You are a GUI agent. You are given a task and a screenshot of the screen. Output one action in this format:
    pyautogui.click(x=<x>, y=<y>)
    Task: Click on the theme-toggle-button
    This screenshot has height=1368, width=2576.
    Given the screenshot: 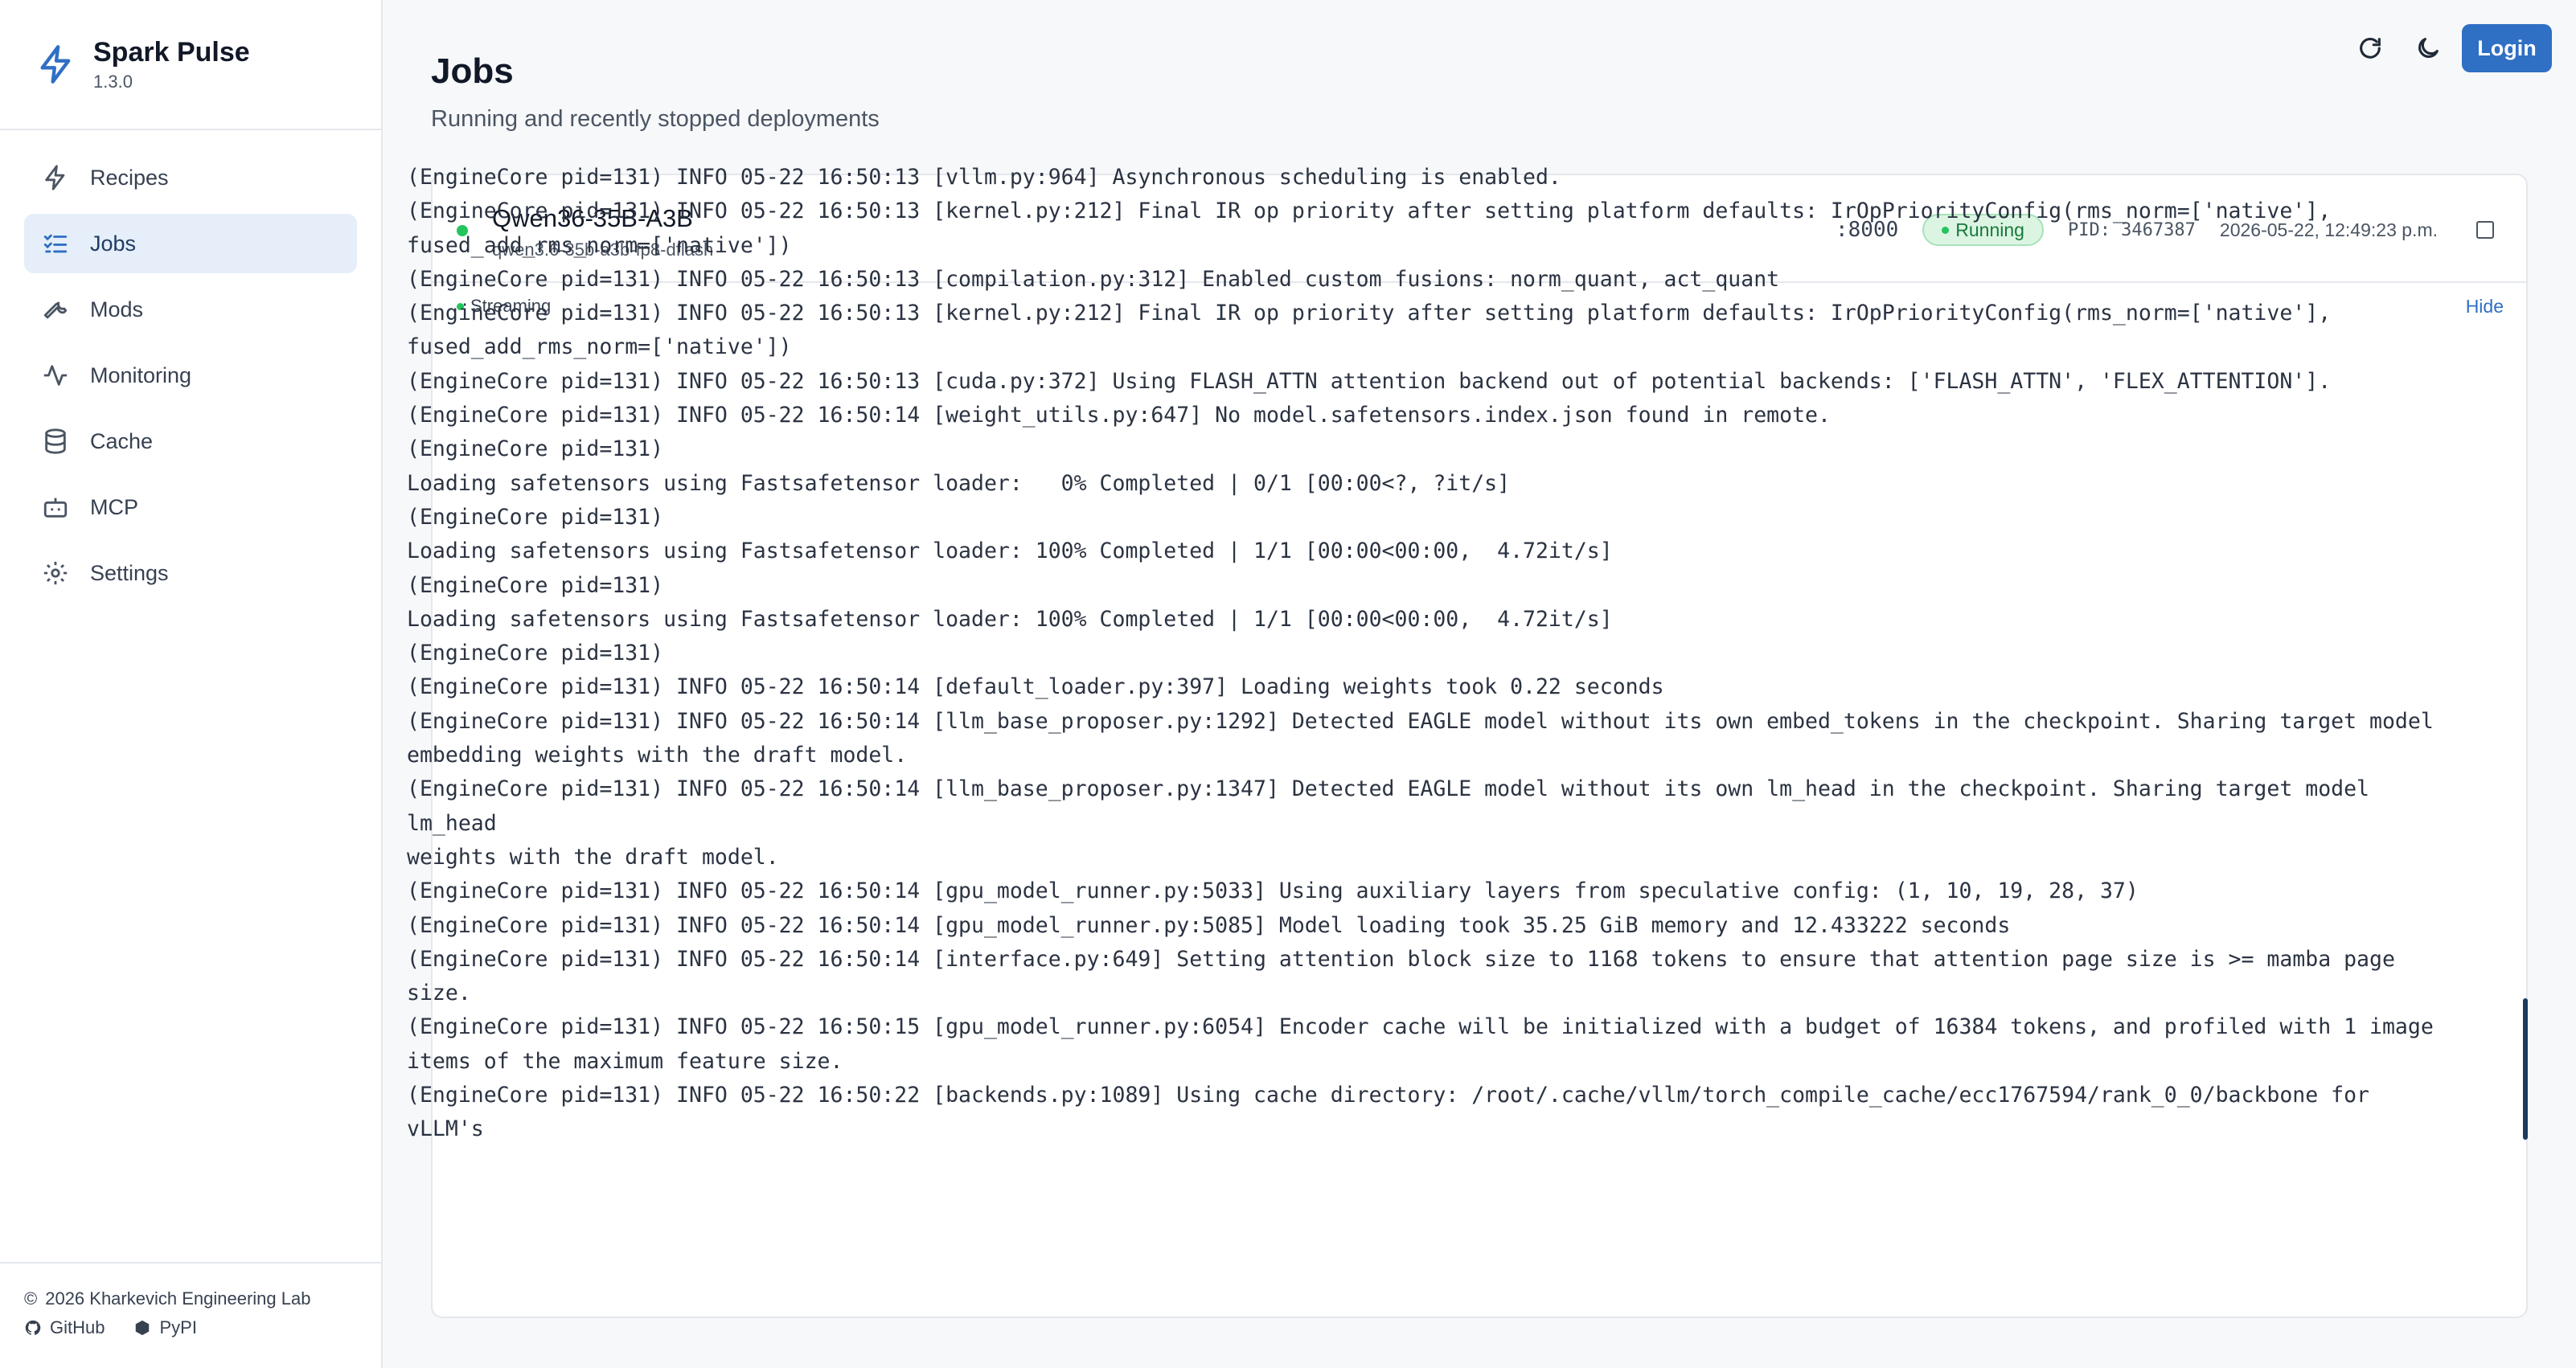 What is the action you would take?
    pyautogui.click(x=2428, y=48)
    